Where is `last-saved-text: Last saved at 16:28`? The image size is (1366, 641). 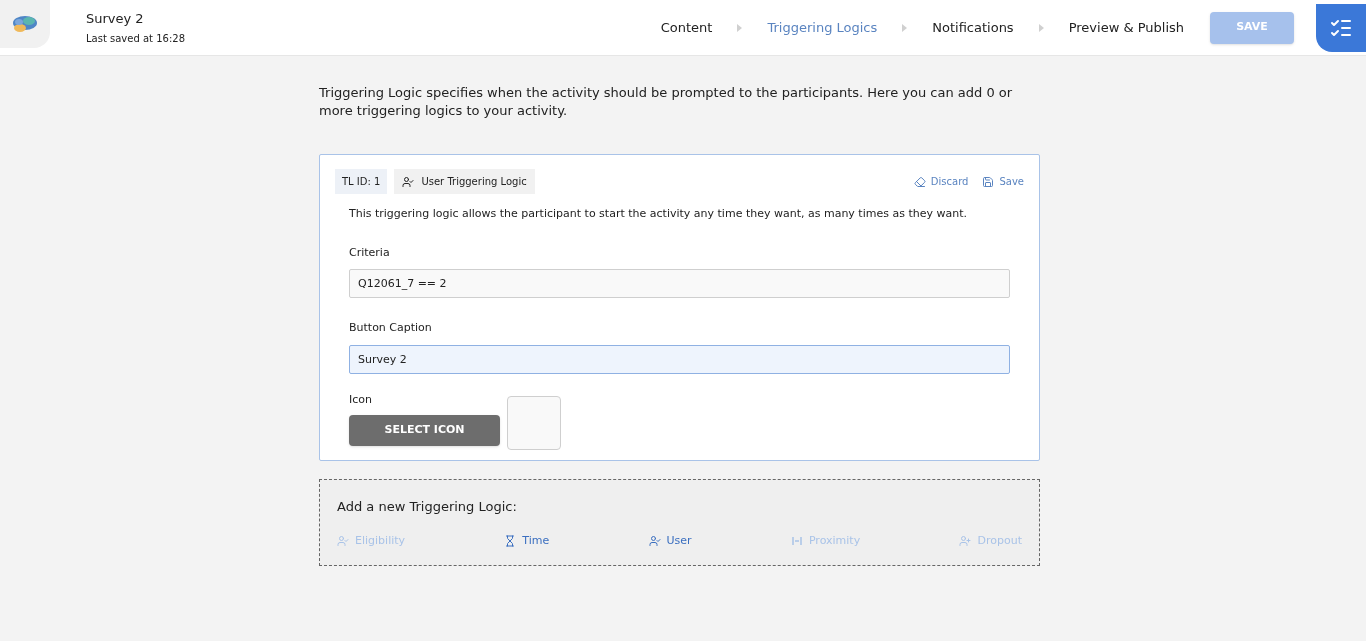 last-saved-text: Last saved at 16:28 is located at coordinates (135, 39).